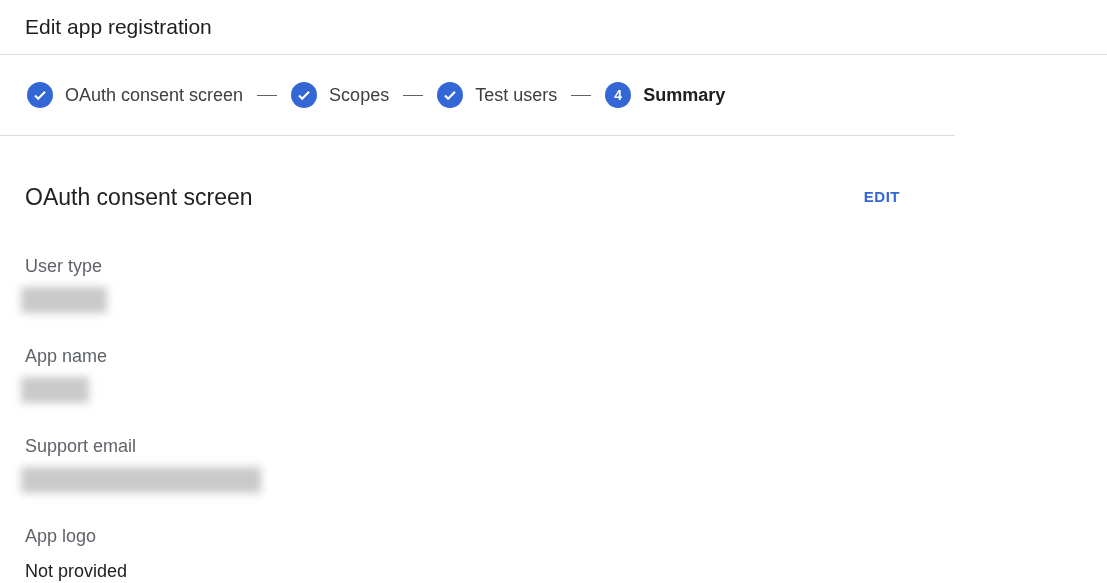  I want to click on field-label: App name, so click(67, 355).